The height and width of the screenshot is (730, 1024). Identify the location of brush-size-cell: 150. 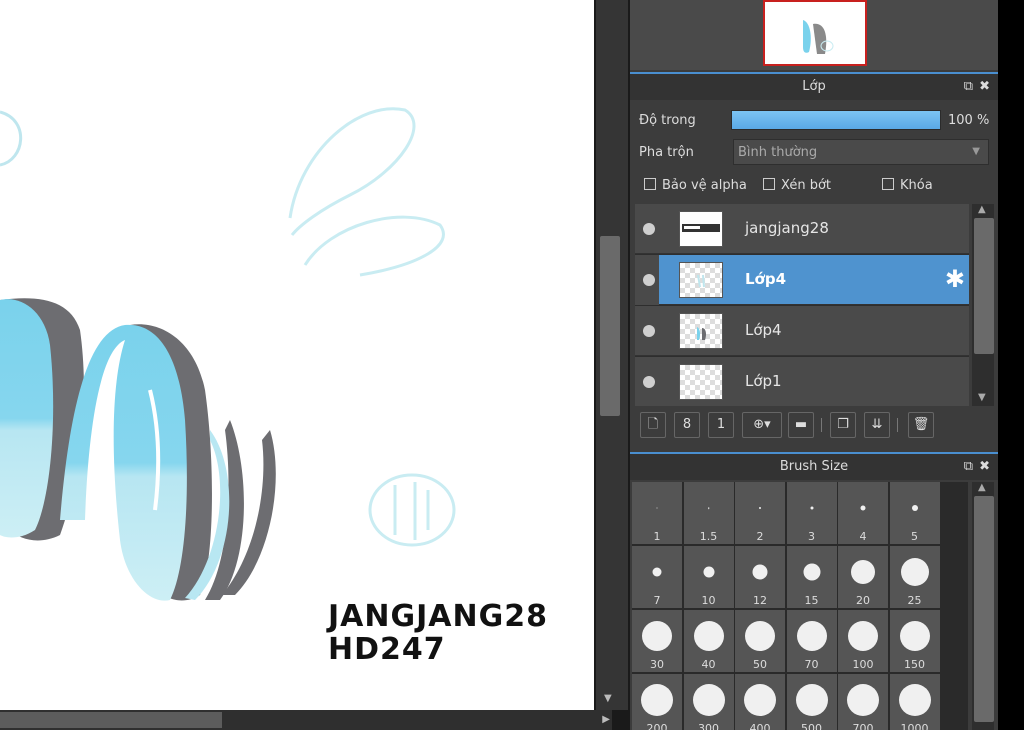
(914, 641).